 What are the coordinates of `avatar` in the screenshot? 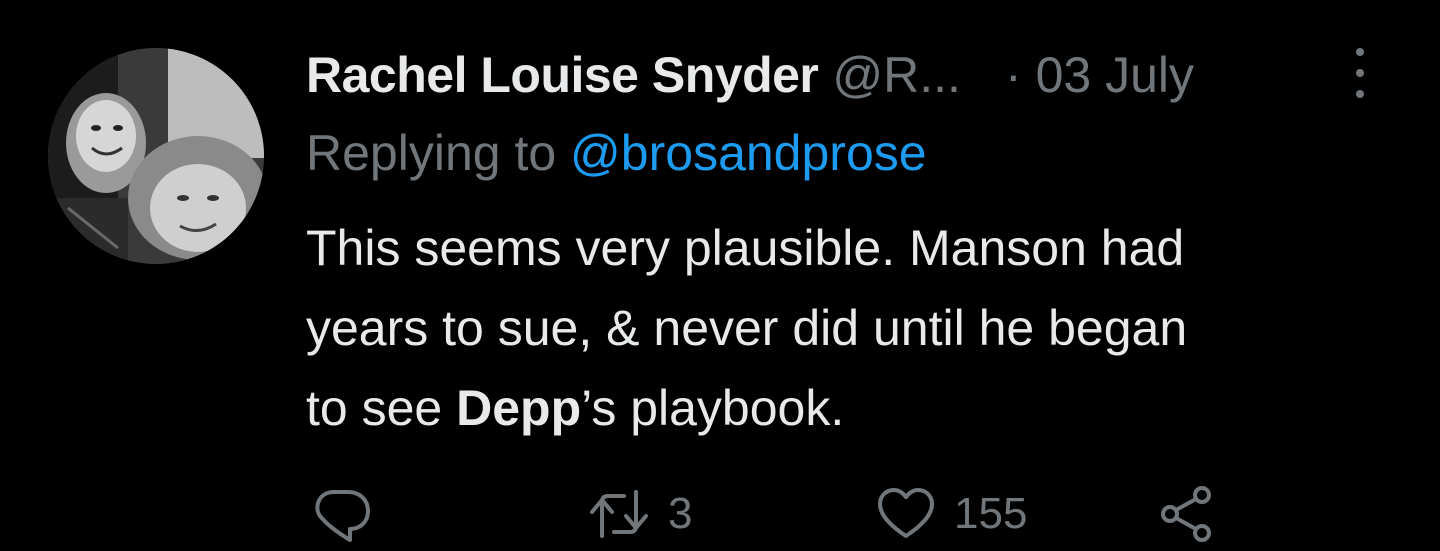 It's located at (156, 156).